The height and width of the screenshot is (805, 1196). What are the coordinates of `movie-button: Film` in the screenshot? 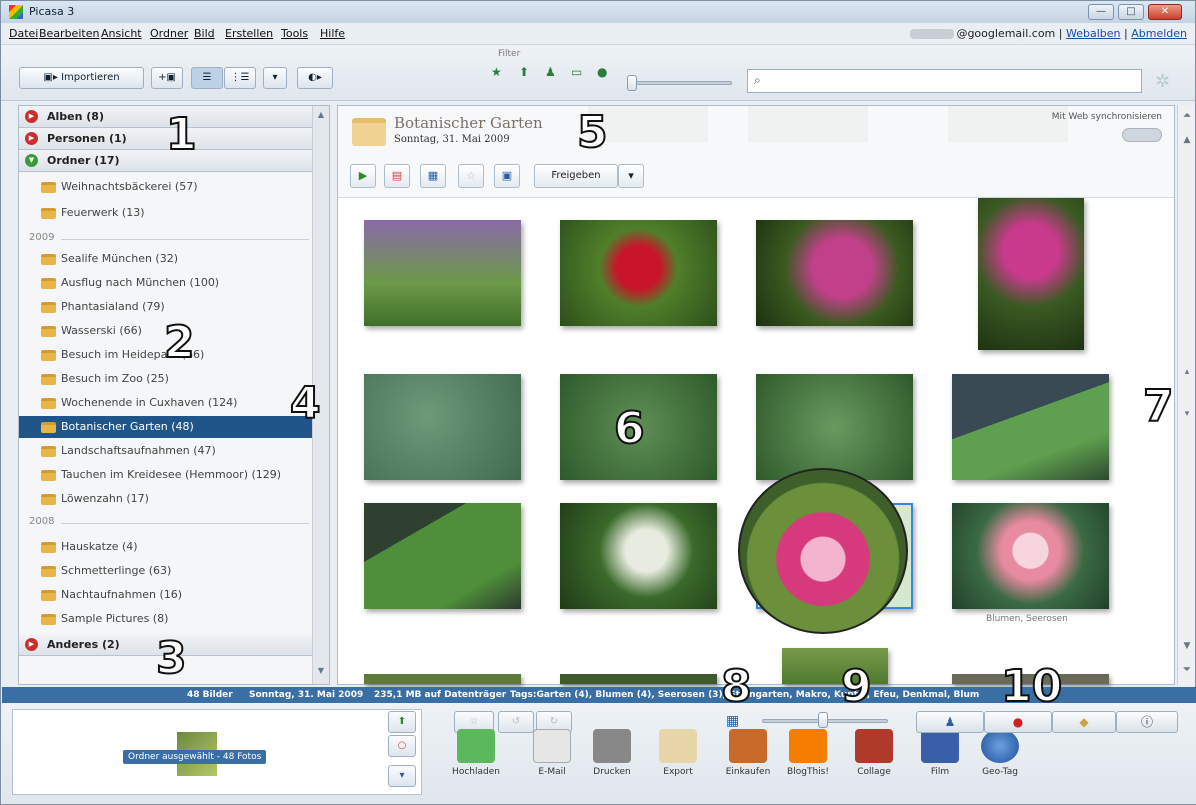 It's located at (940, 753).